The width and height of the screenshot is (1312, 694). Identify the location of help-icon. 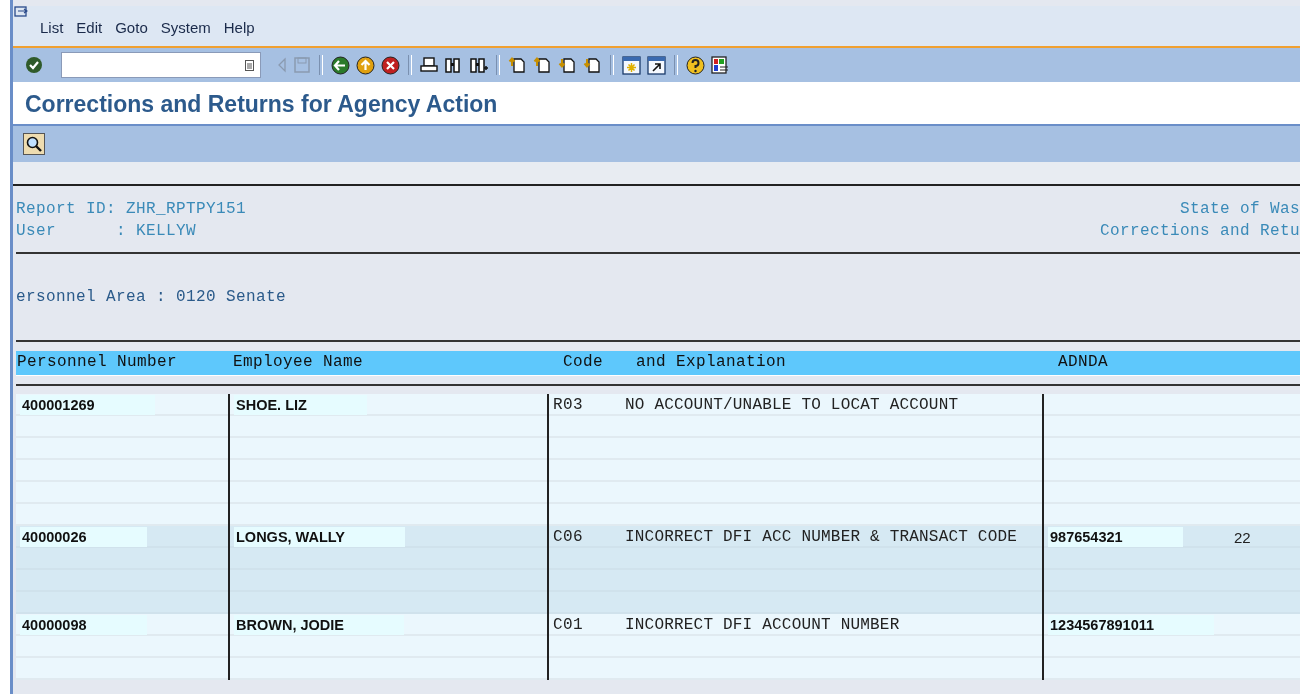
(695, 65).